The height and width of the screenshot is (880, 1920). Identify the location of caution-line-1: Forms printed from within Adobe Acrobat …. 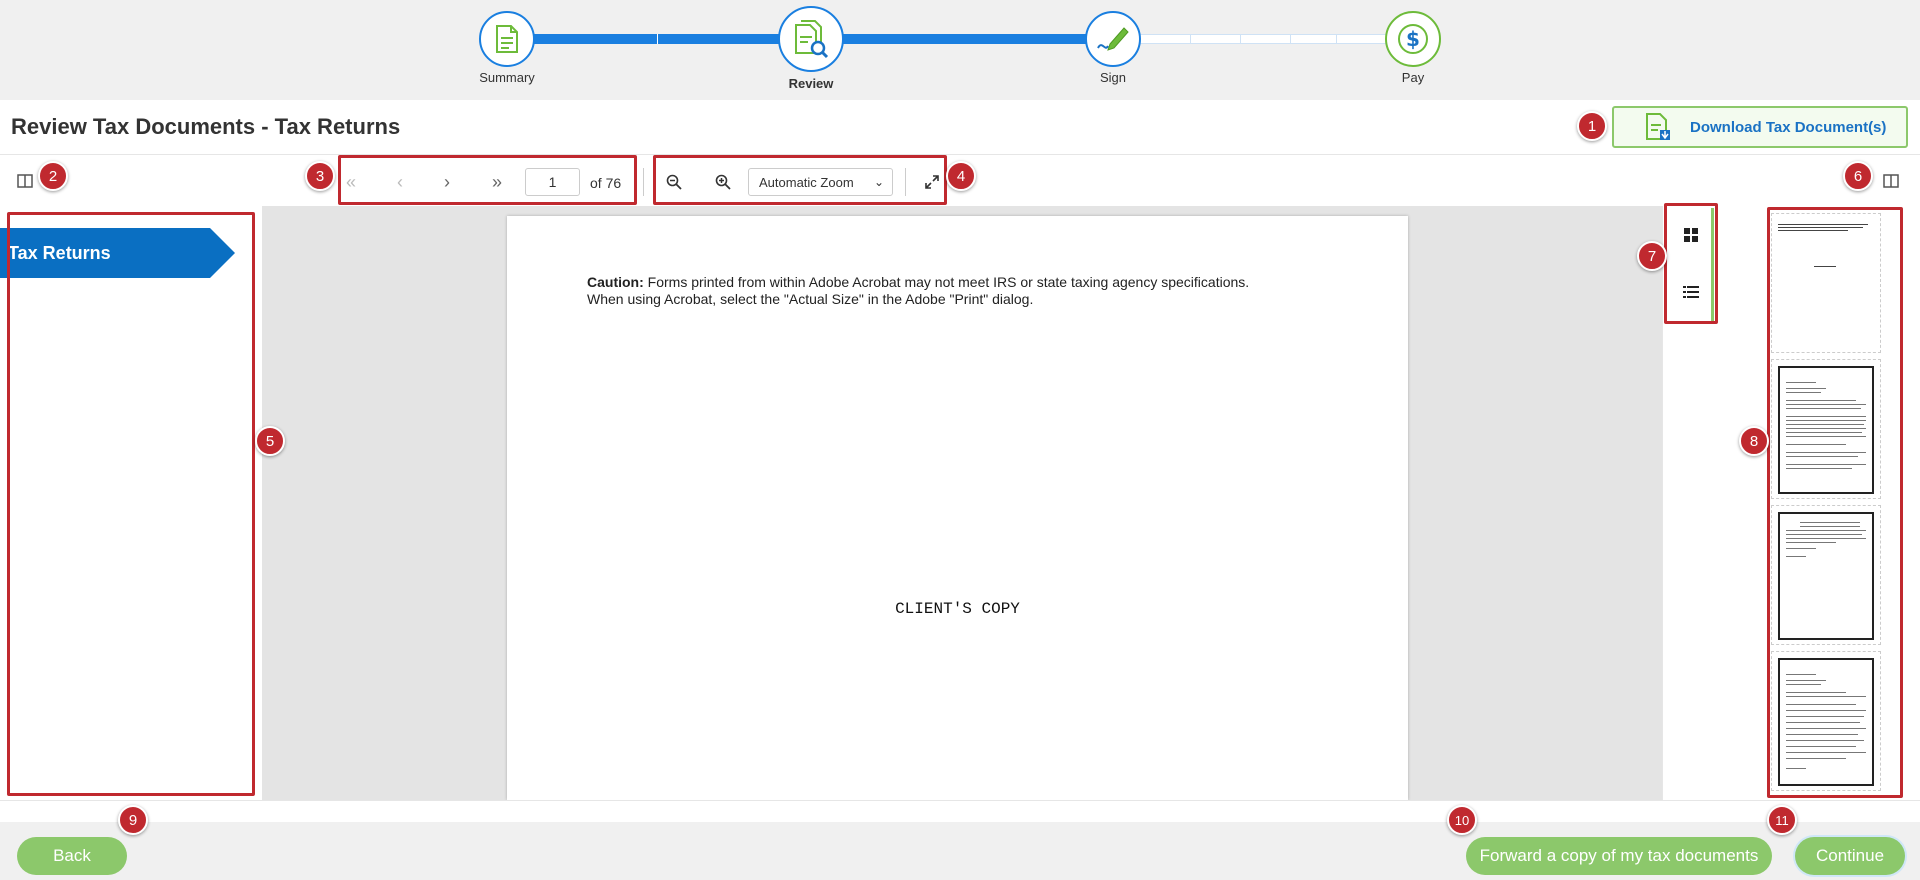
(948, 282).